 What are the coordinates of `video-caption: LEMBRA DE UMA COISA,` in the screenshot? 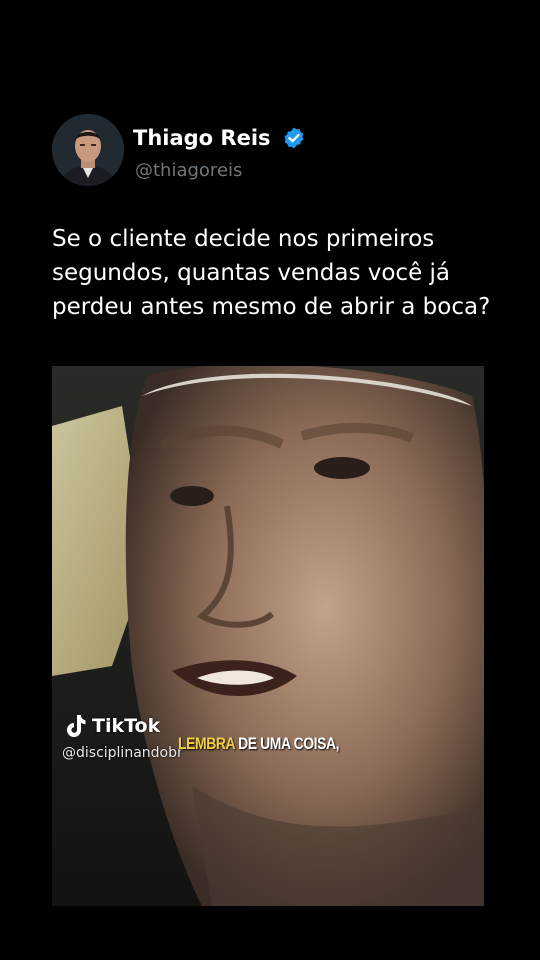 It's located at (259, 744).